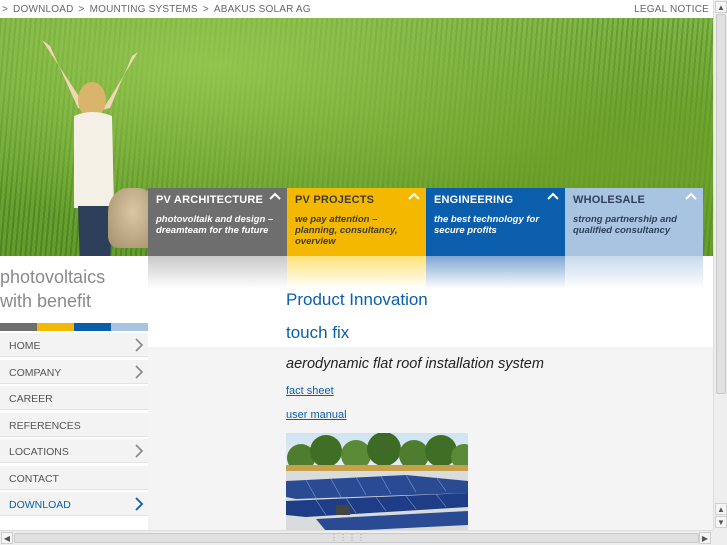 Image resolution: width=727 pixels, height=545 pixels. I want to click on sidebar-item-references: REFERENCES, so click(74, 424).